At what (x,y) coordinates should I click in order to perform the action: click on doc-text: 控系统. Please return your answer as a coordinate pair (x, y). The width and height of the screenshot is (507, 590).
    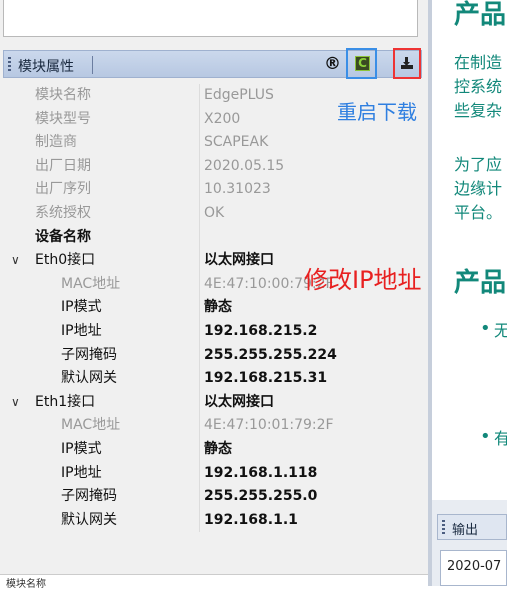
    Looking at the image, I should click on (478, 86).